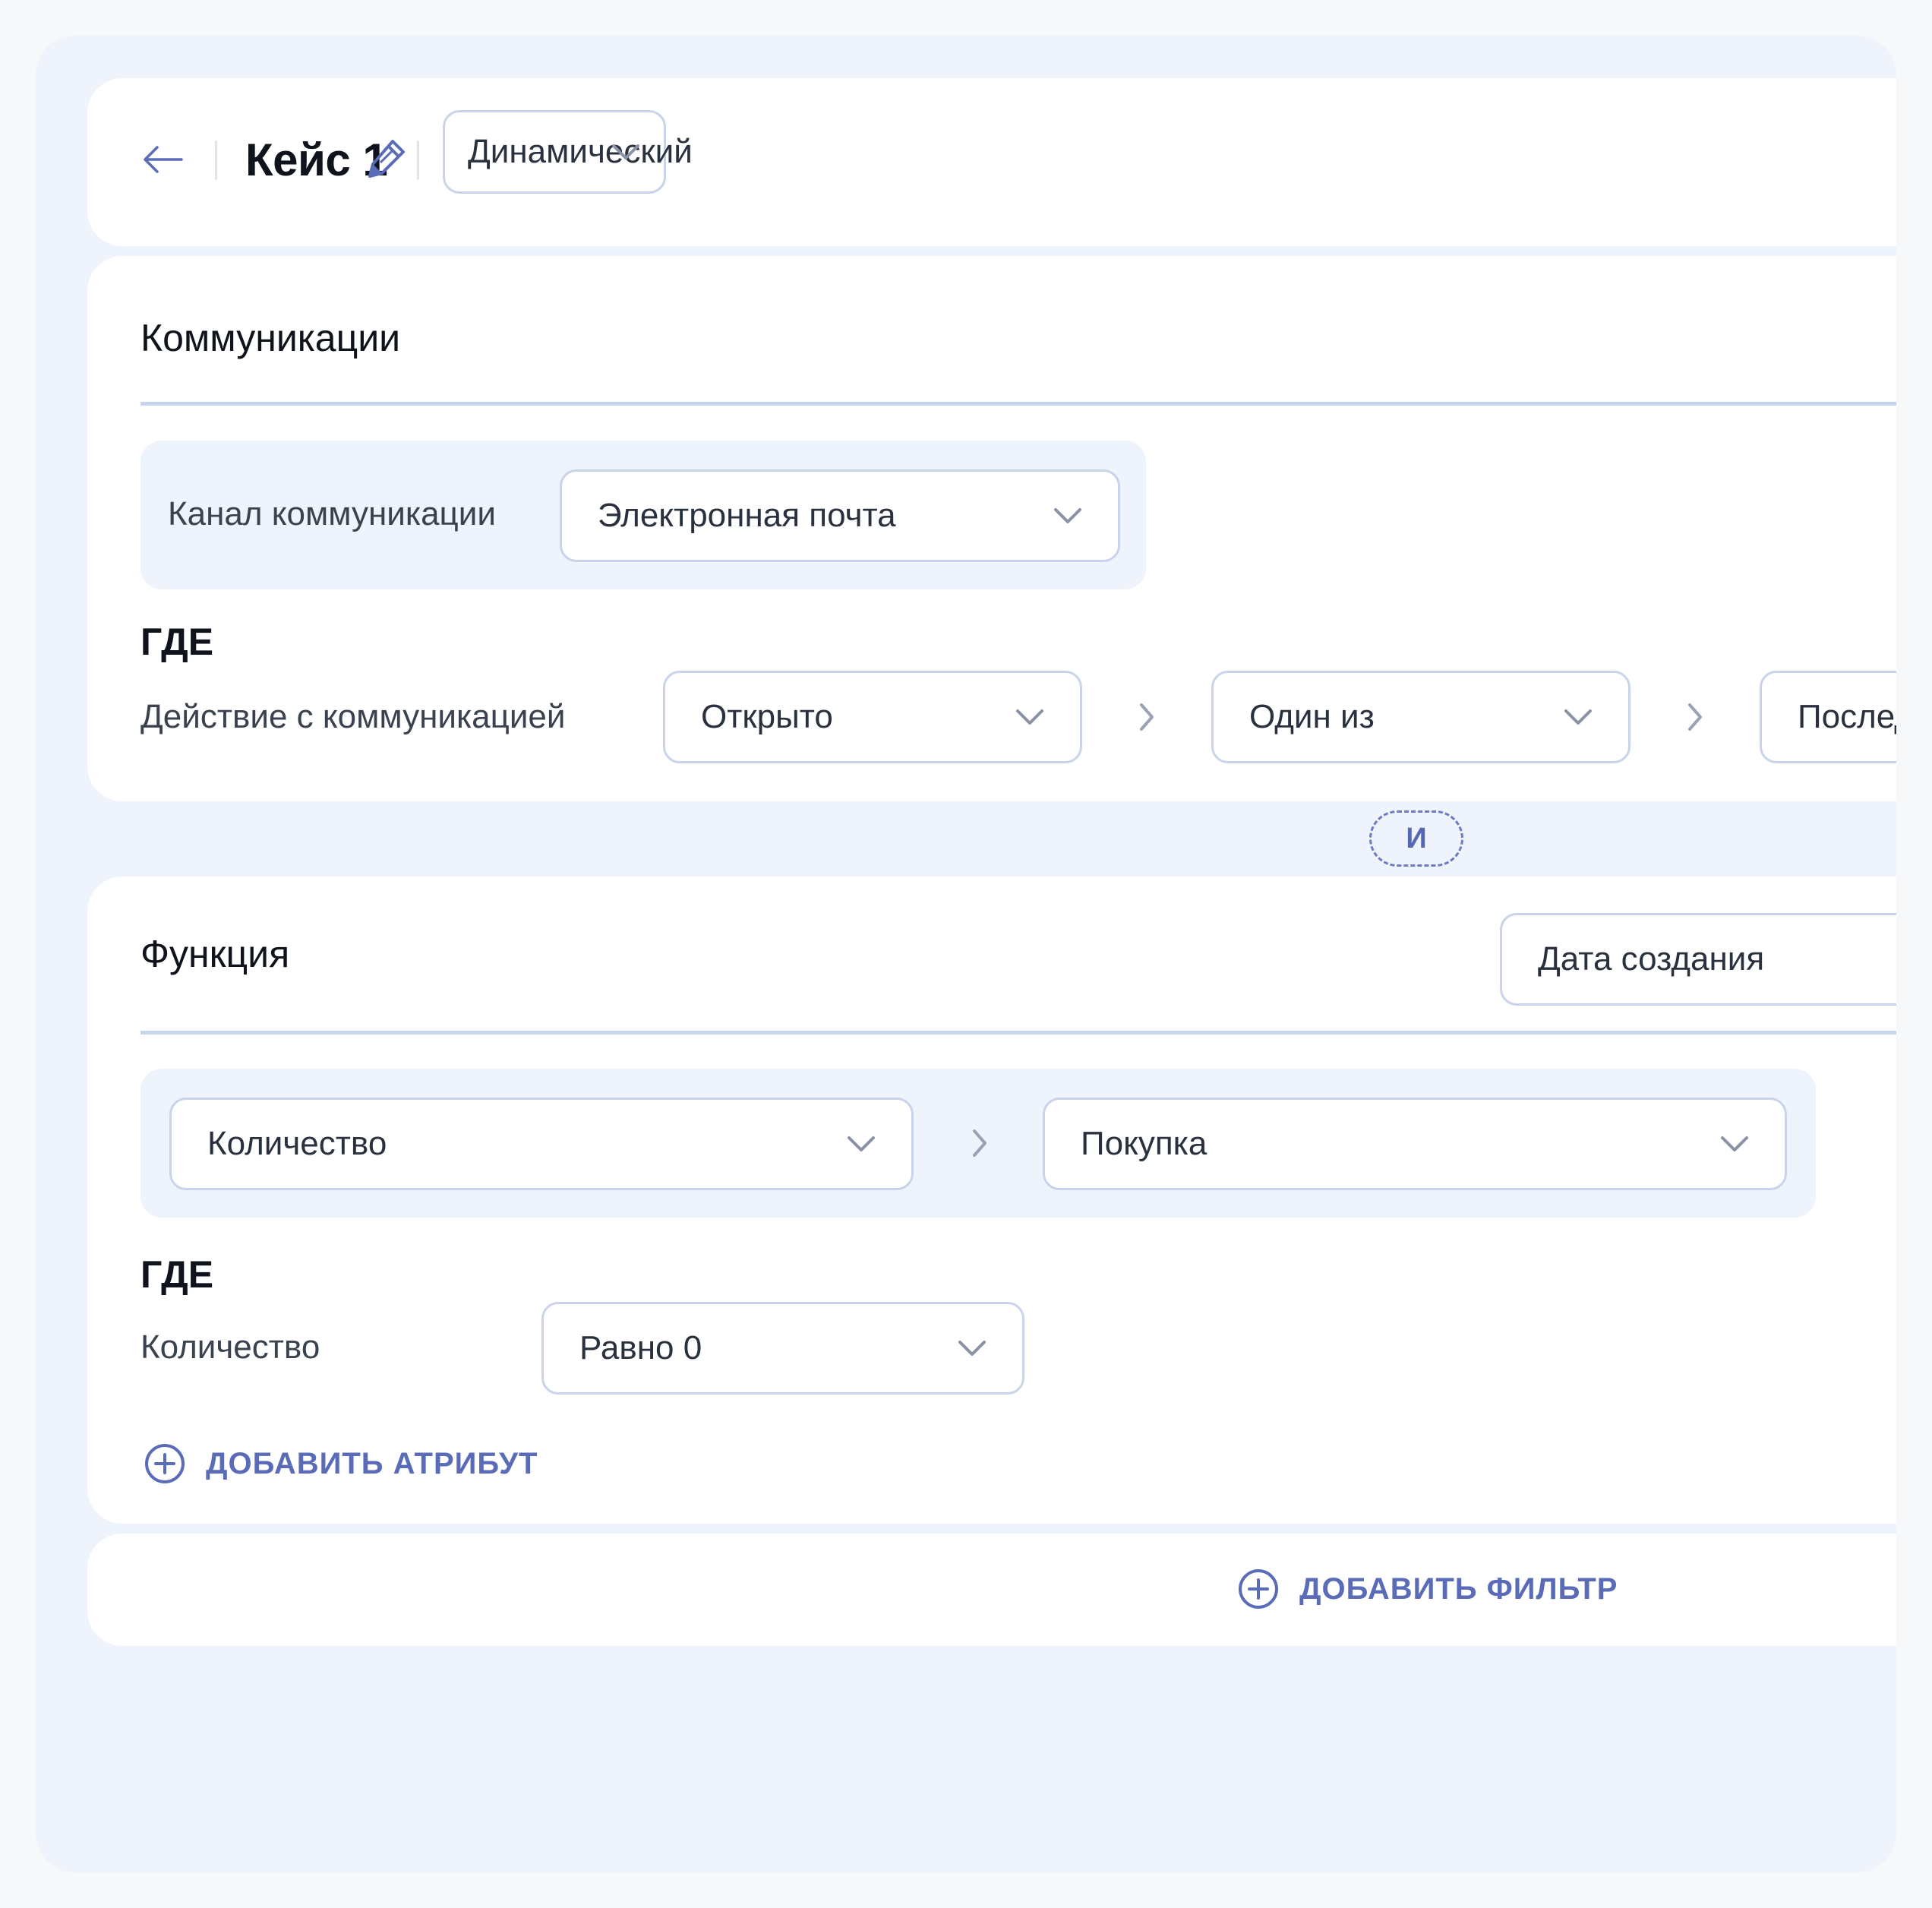 The image size is (1932, 1908). I want to click on function-panel: Количество Покупка, so click(978, 1143).